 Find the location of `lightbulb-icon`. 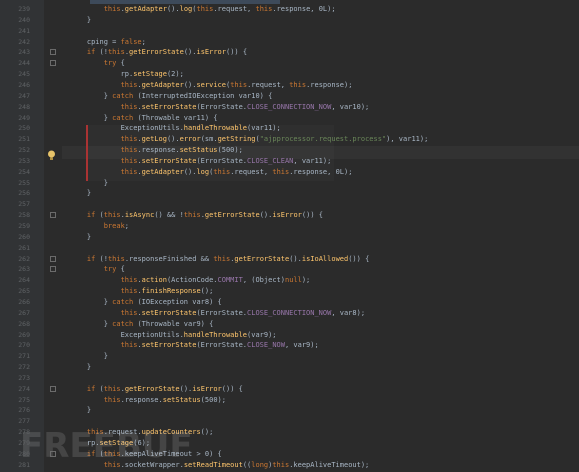

lightbulb-icon is located at coordinates (51, 153).